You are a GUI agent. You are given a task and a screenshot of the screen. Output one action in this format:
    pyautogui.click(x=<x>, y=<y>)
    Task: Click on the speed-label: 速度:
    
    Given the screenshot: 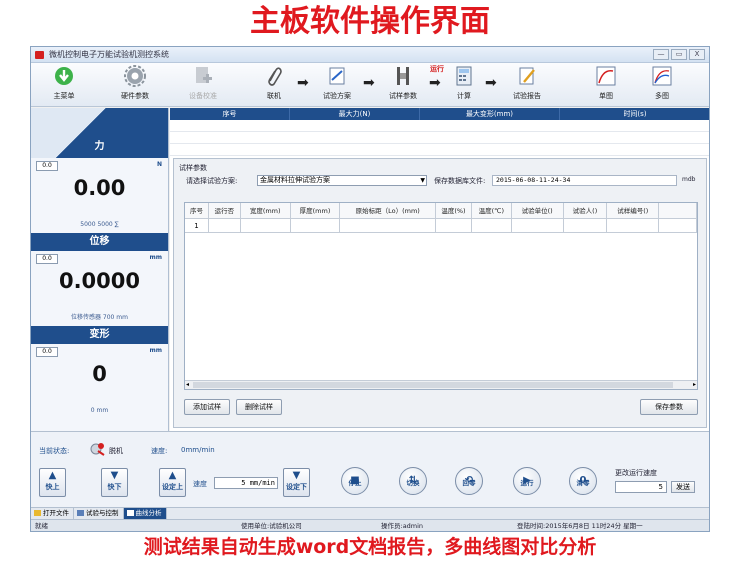 What is the action you would take?
    pyautogui.click(x=159, y=451)
    